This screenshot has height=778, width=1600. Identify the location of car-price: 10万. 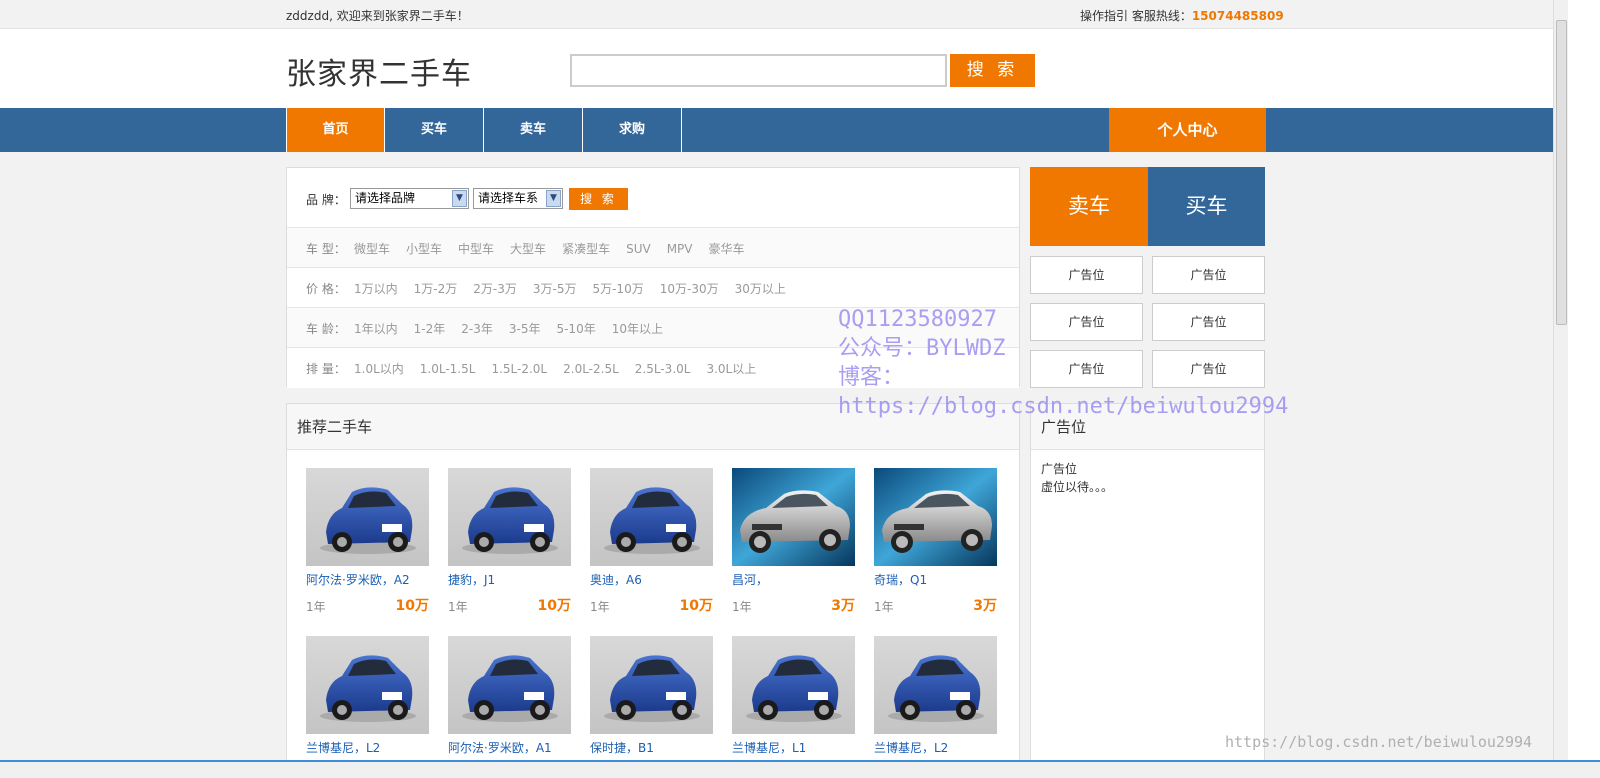
(554, 606).